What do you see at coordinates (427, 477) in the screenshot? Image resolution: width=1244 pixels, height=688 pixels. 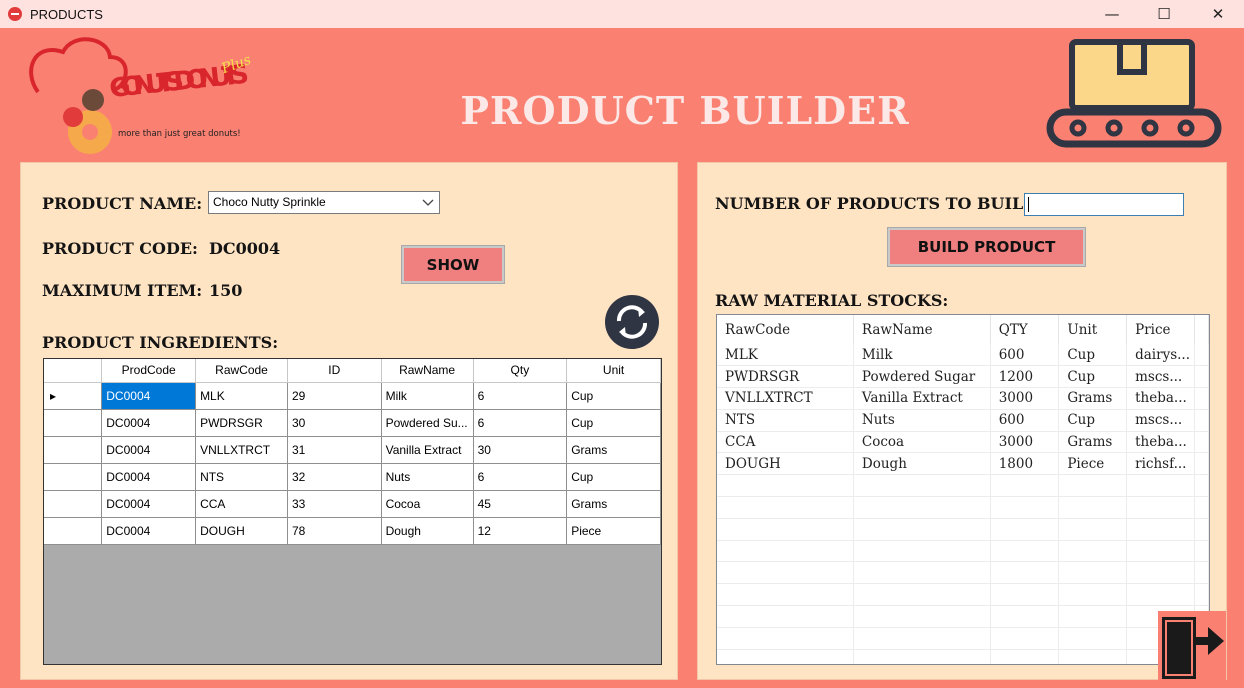 I see `grid-cell: Nuts` at bounding box center [427, 477].